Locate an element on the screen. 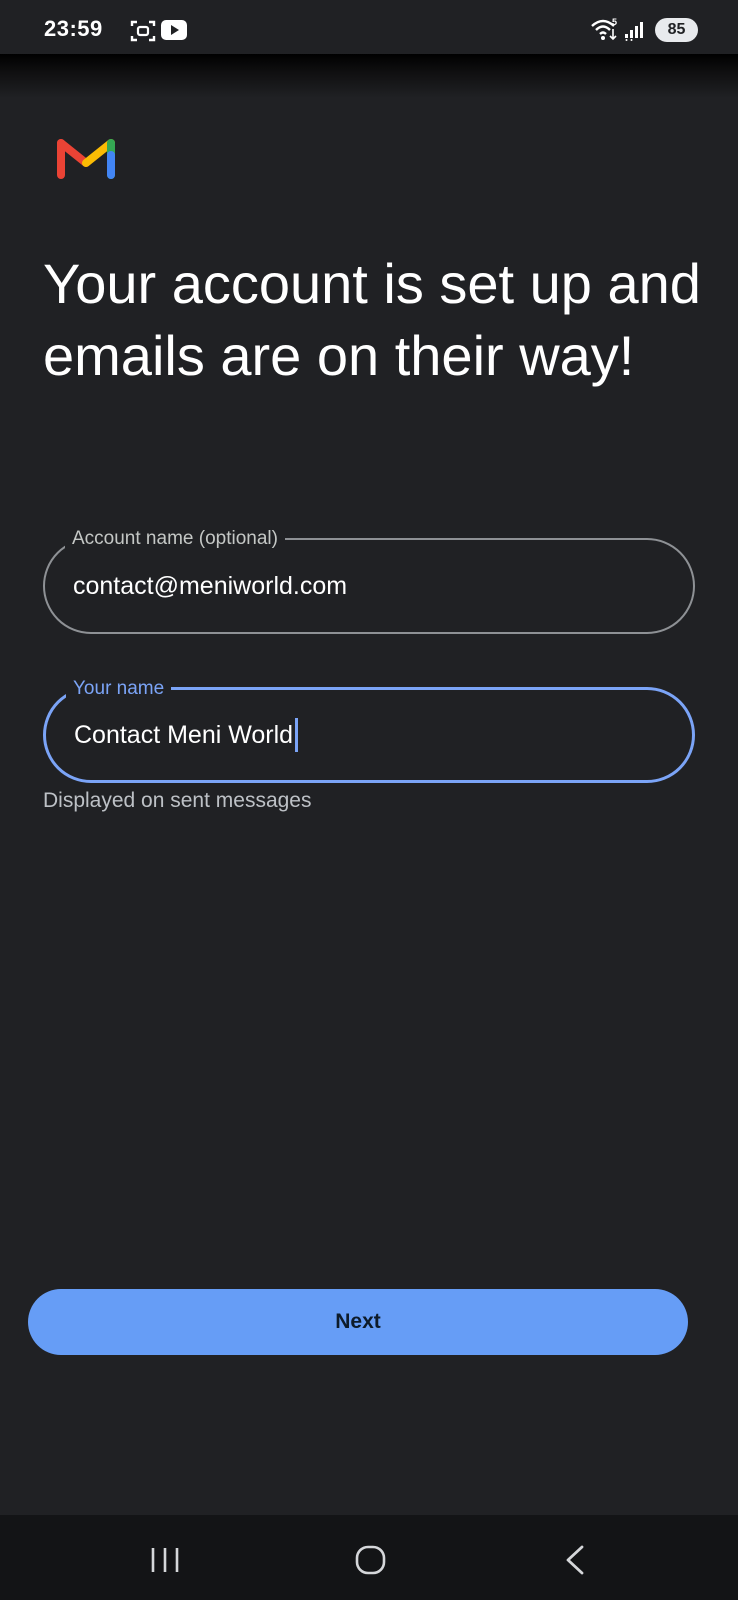 Image resolution: width=738 pixels, height=1600 pixels. app-header-shade is located at coordinates (369, 76).